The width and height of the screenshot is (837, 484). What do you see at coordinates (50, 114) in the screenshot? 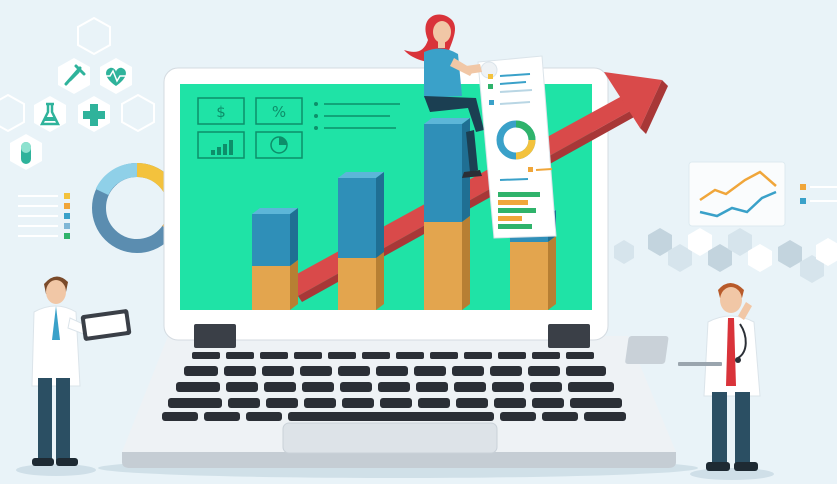
I see `flask-icon` at bounding box center [50, 114].